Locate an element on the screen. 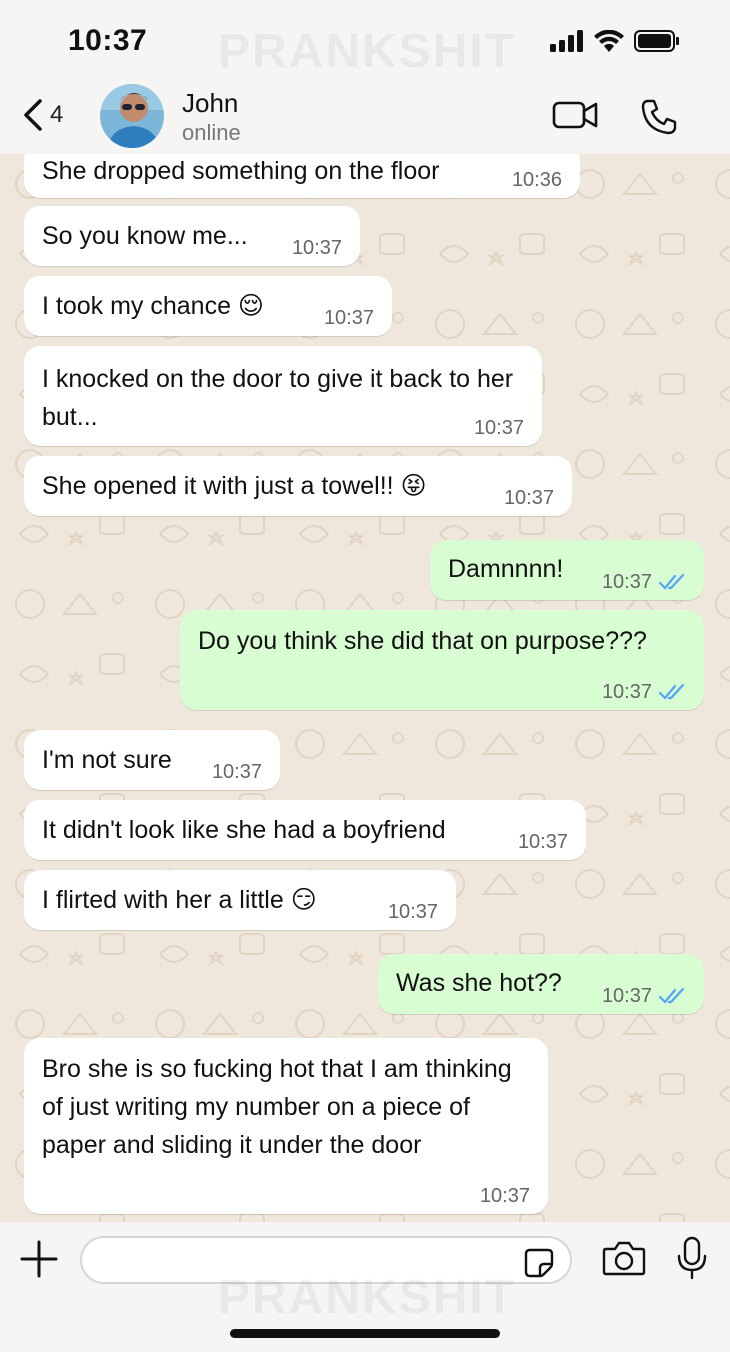  message-text: I flirted with her a little 😏 is located at coordinates (179, 900).